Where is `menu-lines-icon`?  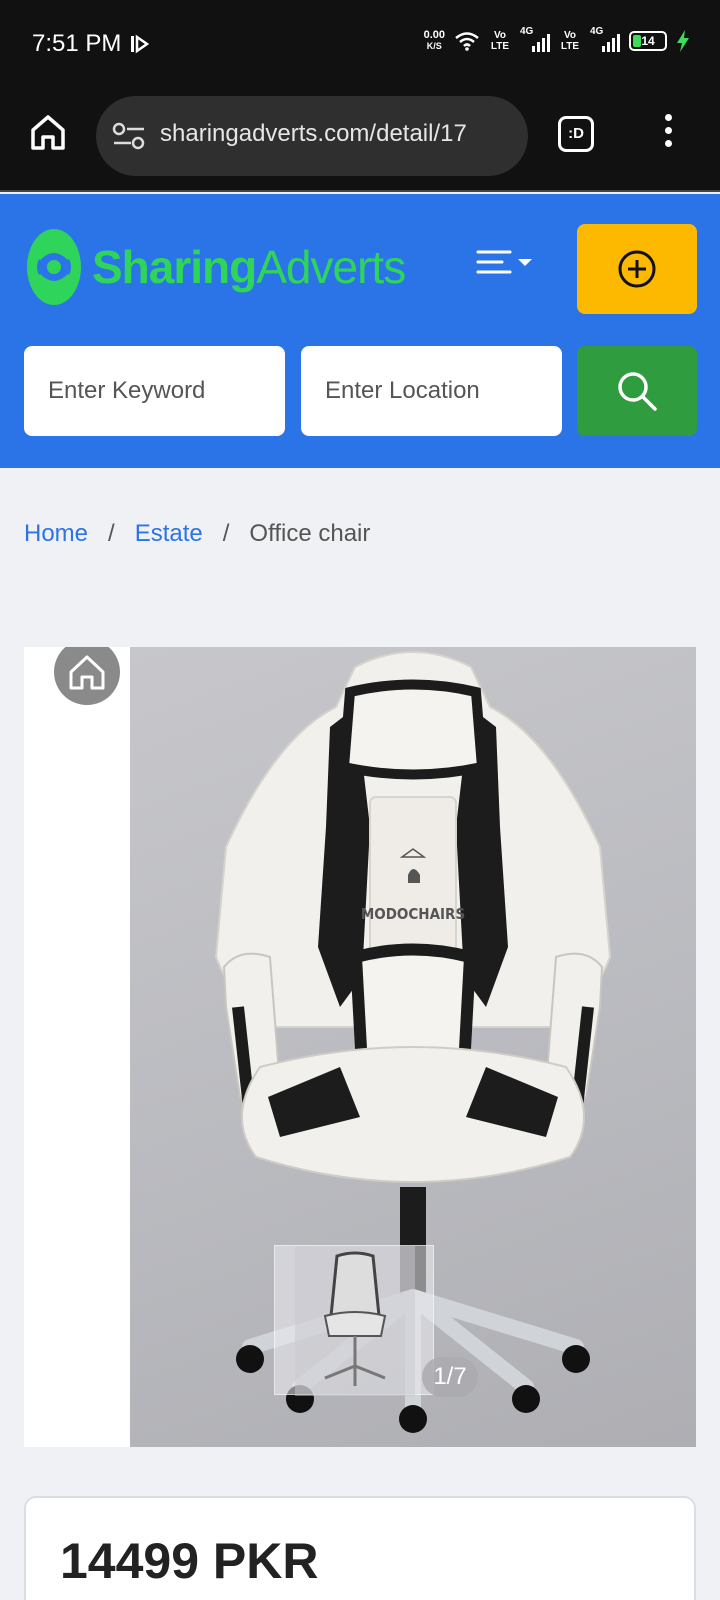
menu-lines-icon is located at coordinates (504, 262).